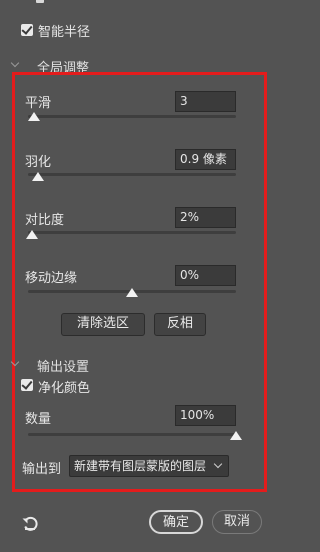 This screenshot has height=552, width=320. I want to click on amount-input: 100%, so click(205, 415).